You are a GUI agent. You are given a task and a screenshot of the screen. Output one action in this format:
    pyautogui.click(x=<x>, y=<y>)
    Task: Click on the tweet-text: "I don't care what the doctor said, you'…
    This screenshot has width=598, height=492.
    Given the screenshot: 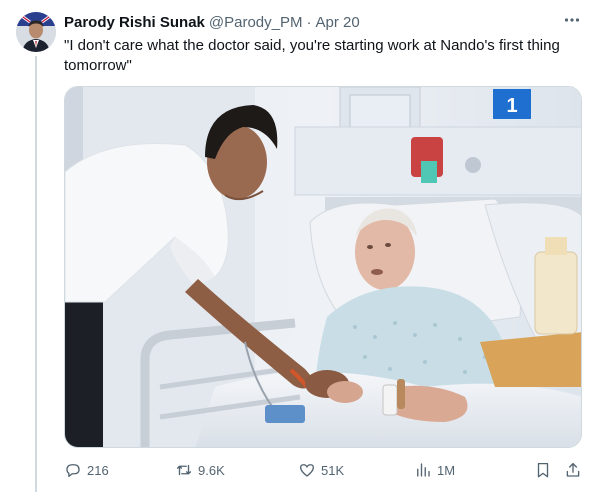 What is the action you would take?
    pyautogui.click(x=312, y=55)
    